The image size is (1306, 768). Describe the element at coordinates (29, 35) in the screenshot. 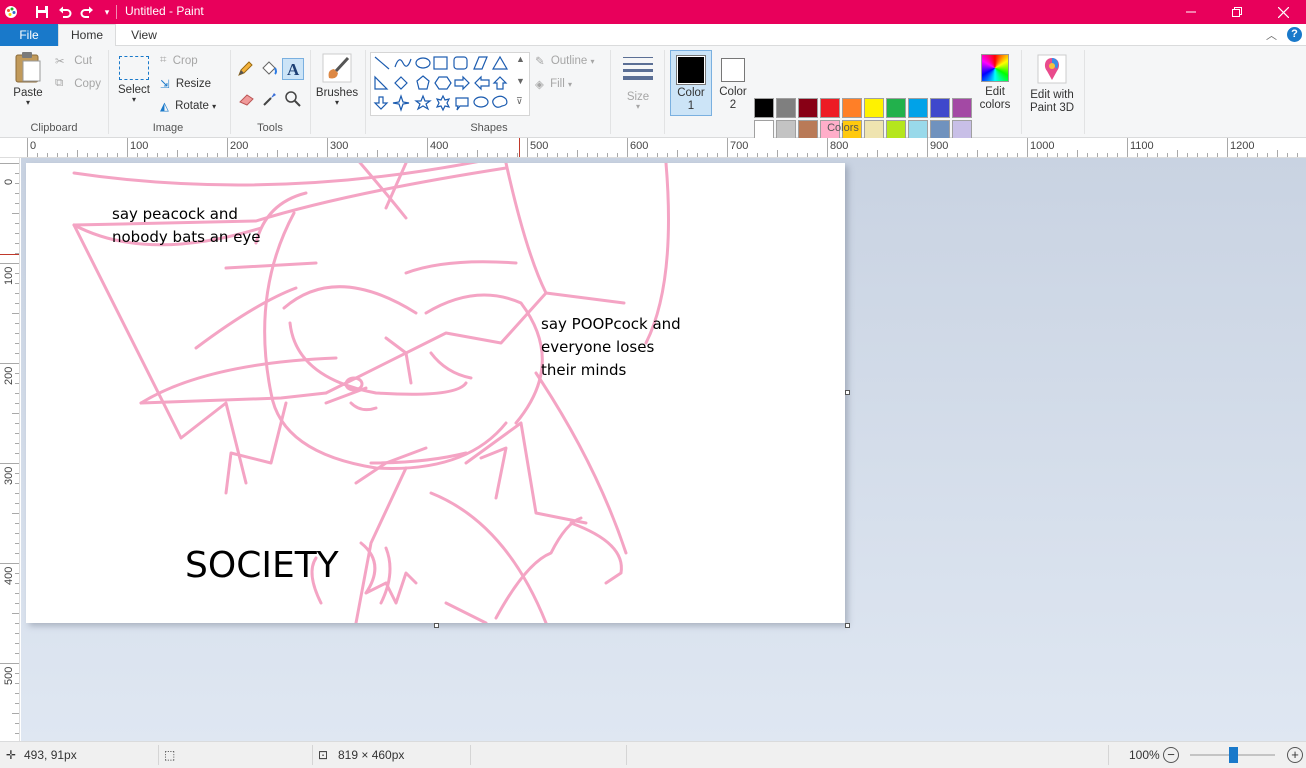

I see `tab-file: File` at that location.